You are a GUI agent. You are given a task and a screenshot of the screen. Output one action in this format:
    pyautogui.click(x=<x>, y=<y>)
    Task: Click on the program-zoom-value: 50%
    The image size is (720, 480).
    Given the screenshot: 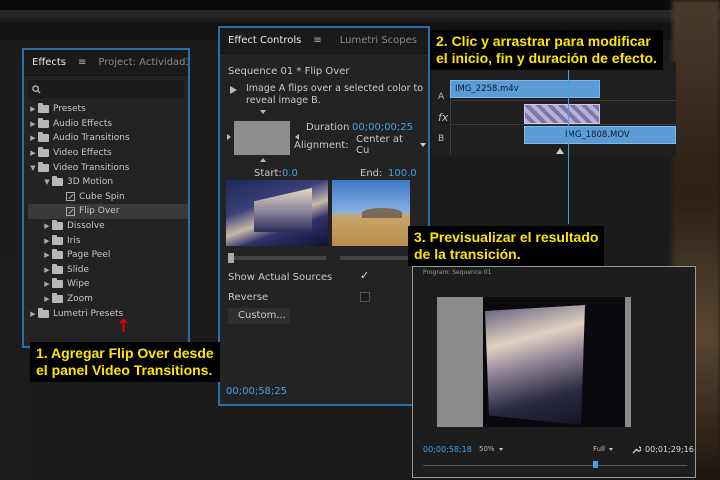 What is the action you would take?
    pyautogui.click(x=487, y=449)
    